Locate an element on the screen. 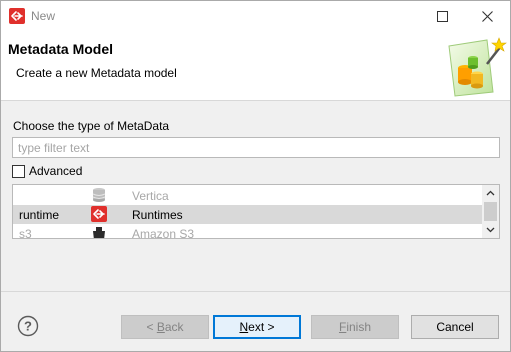 The height and width of the screenshot is (352, 511). advanced-checkbox is located at coordinates (18, 171).